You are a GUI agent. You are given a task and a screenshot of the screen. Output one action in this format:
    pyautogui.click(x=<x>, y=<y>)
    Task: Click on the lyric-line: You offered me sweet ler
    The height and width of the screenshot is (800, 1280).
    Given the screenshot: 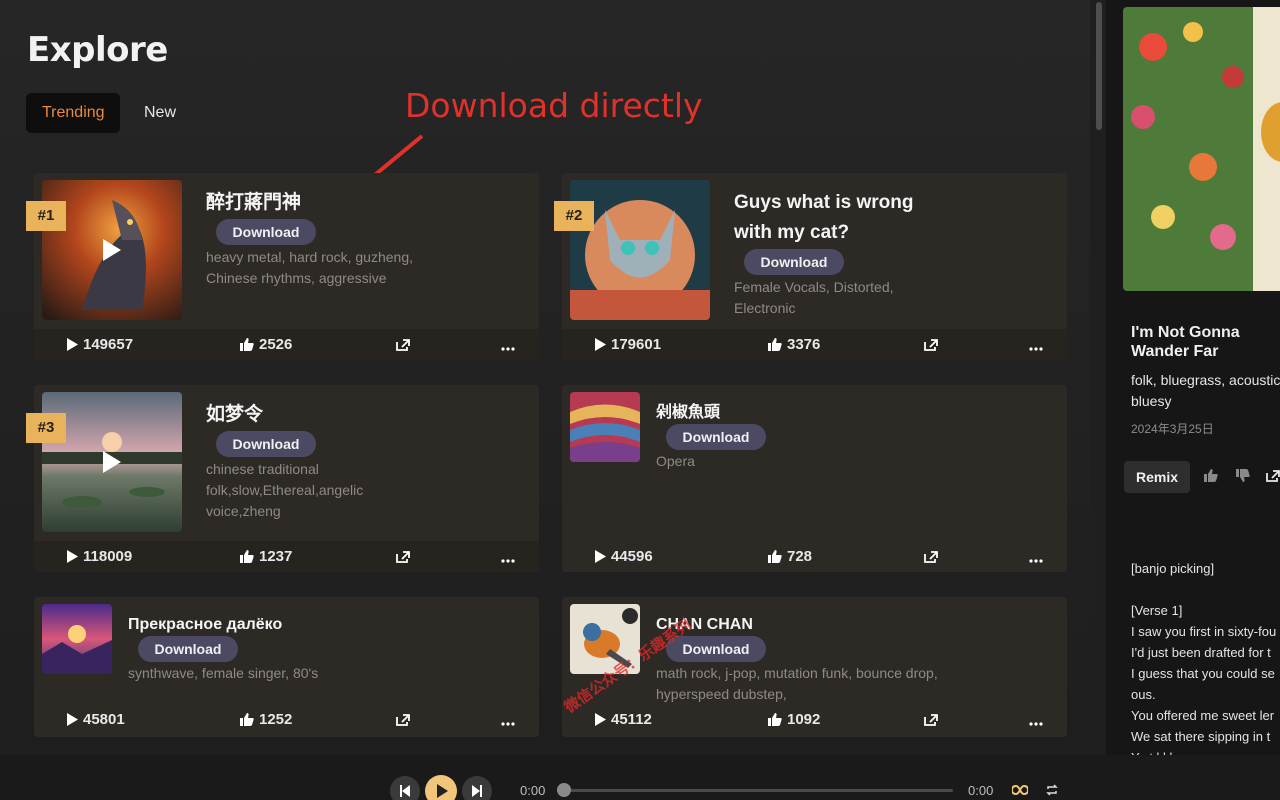 What is the action you would take?
    pyautogui.click(x=1203, y=715)
    